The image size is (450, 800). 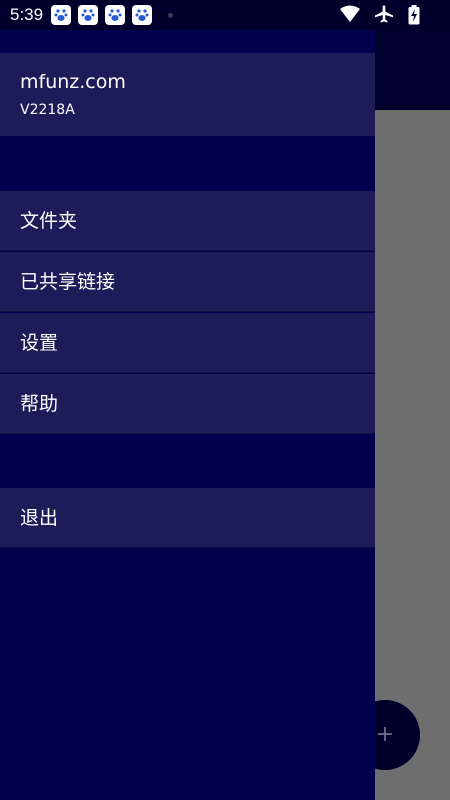 What do you see at coordinates (385, 734) in the screenshot?
I see `plus-icon: +` at bounding box center [385, 734].